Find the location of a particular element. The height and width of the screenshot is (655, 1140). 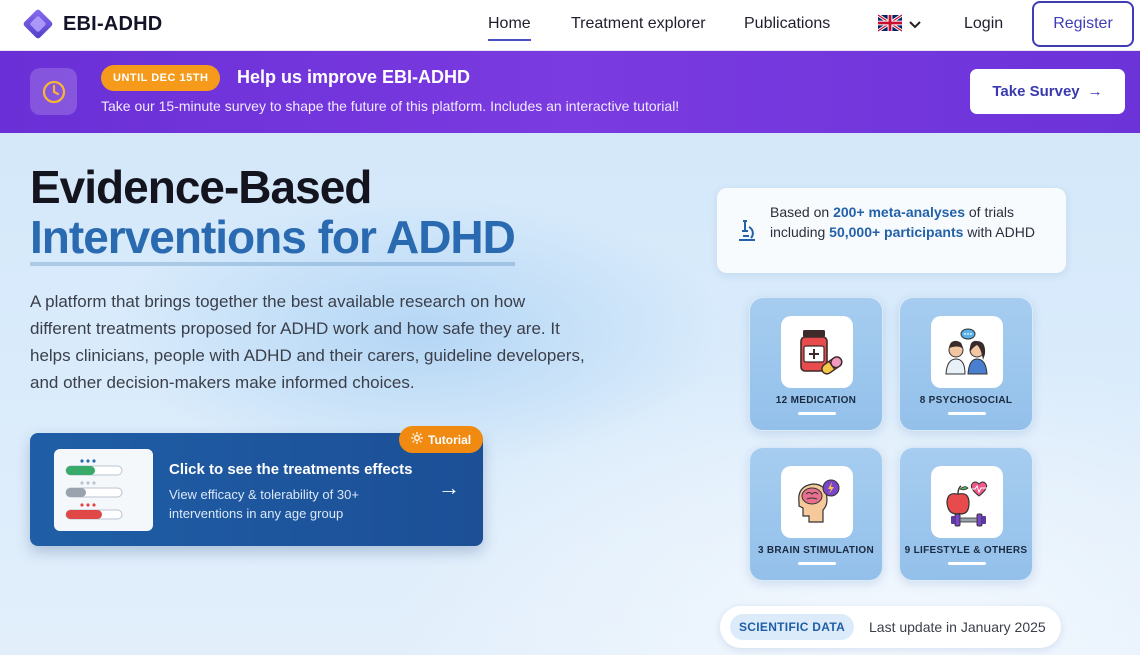

category-label: 12 MEDICATION is located at coordinates (816, 400).